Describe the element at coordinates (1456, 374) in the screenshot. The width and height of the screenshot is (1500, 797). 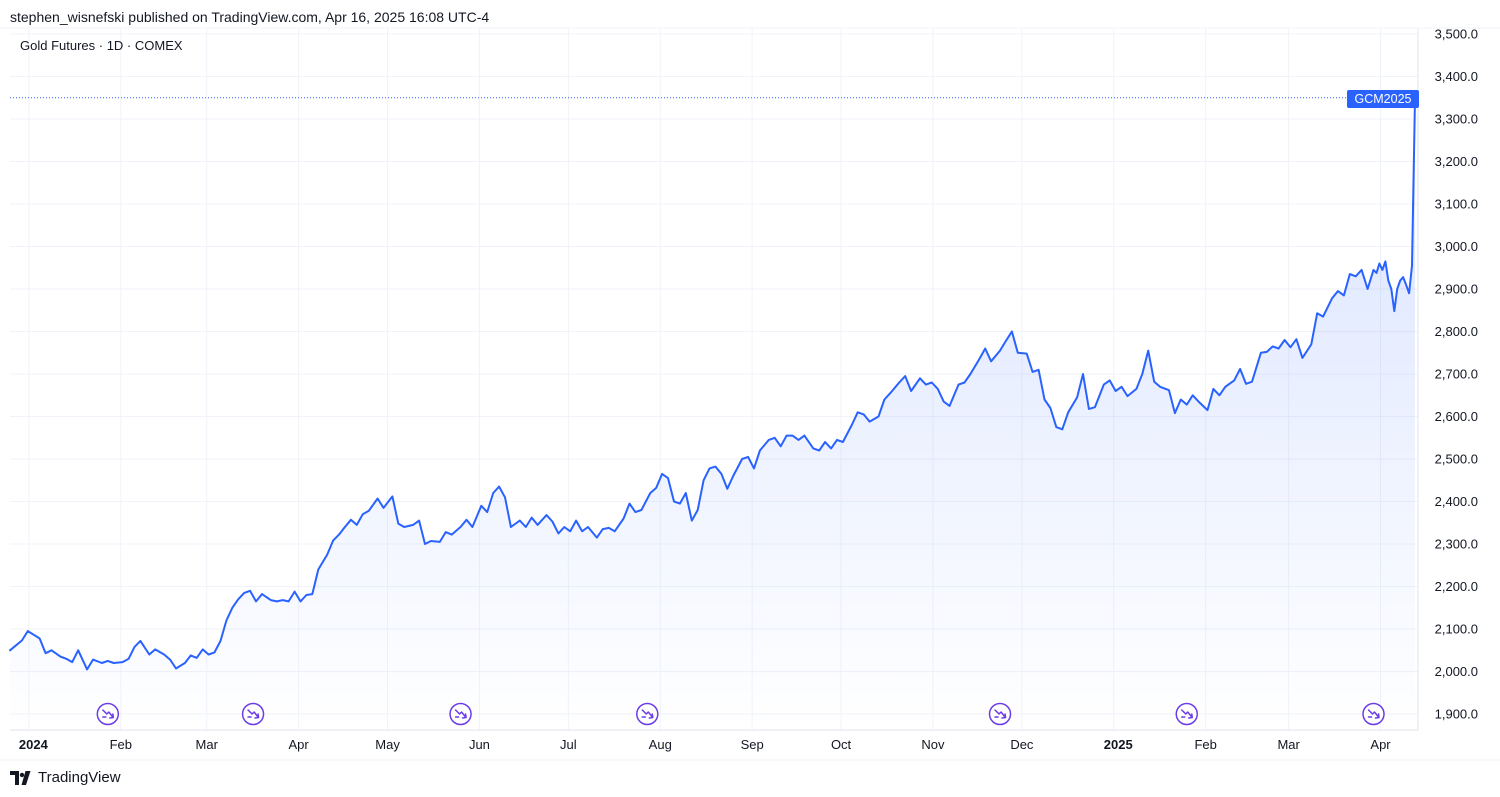
I see `y-tick-label: 2,700.0` at that location.